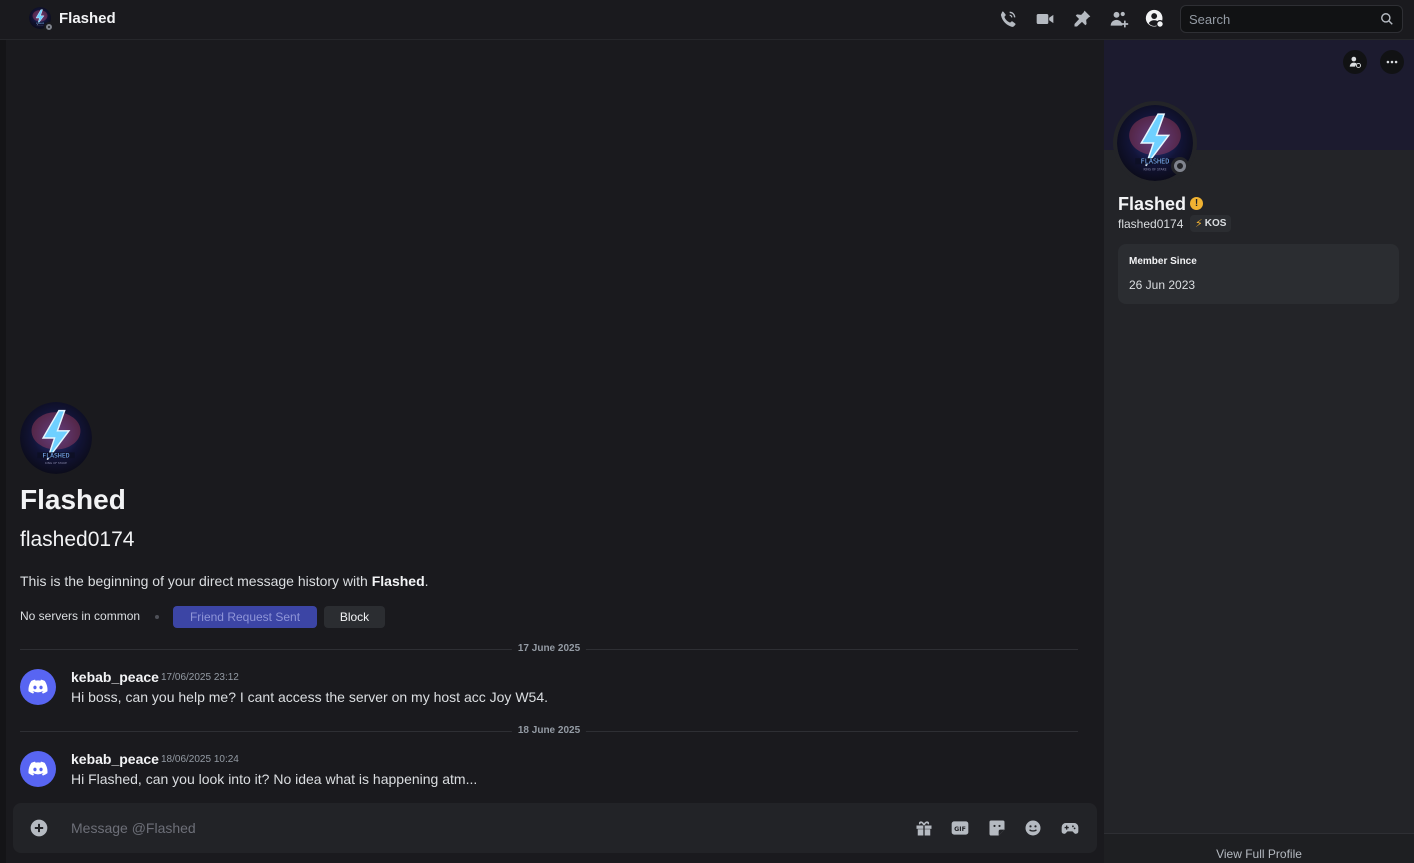  I want to click on call-icon, so click(1008, 19).